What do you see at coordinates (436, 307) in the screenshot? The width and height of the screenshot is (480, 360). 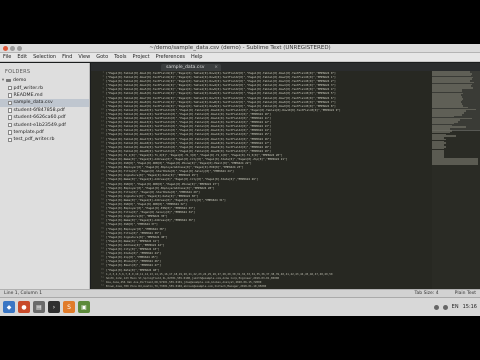 I see `network-icon` at bounding box center [436, 307].